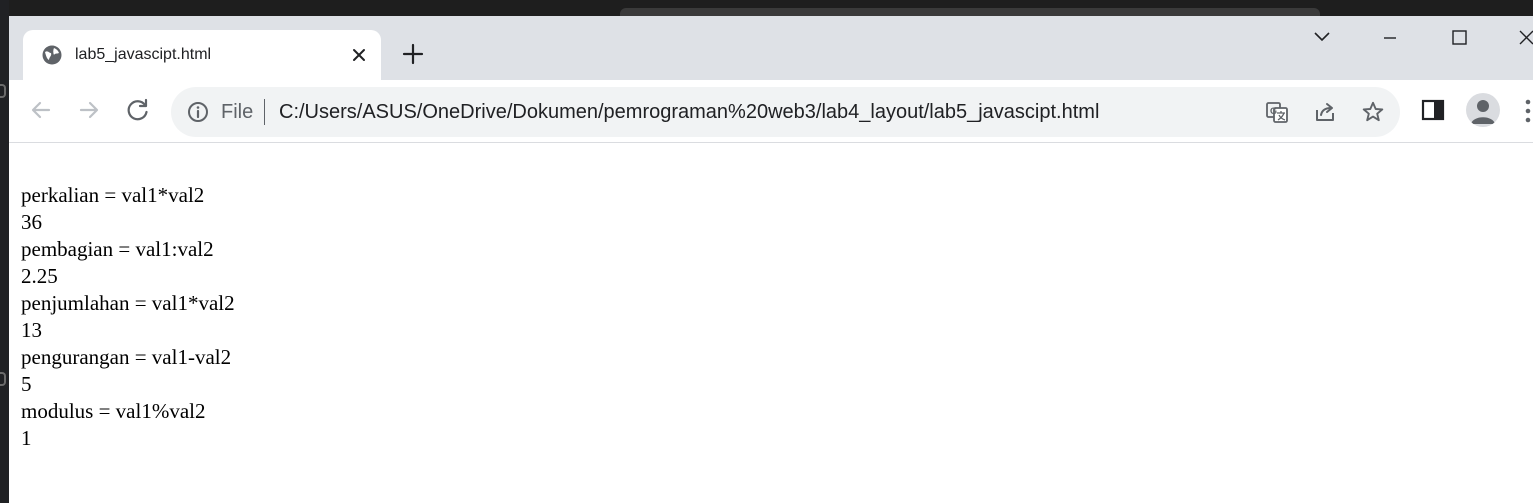 This screenshot has height=503, width=1533. Describe the element at coordinates (237, 112) in the screenshot. I see `scheme-label: File` at that location.